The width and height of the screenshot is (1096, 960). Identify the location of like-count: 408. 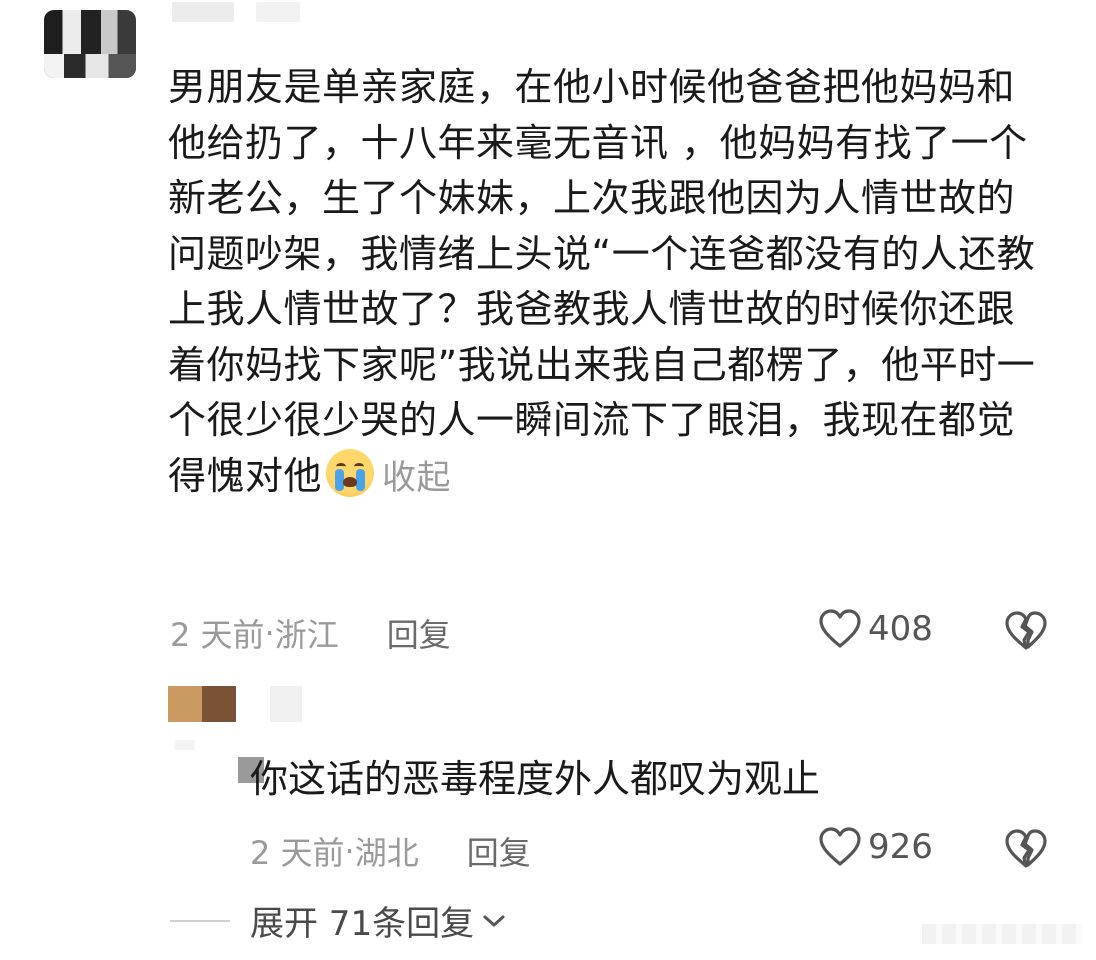
(900, 629).